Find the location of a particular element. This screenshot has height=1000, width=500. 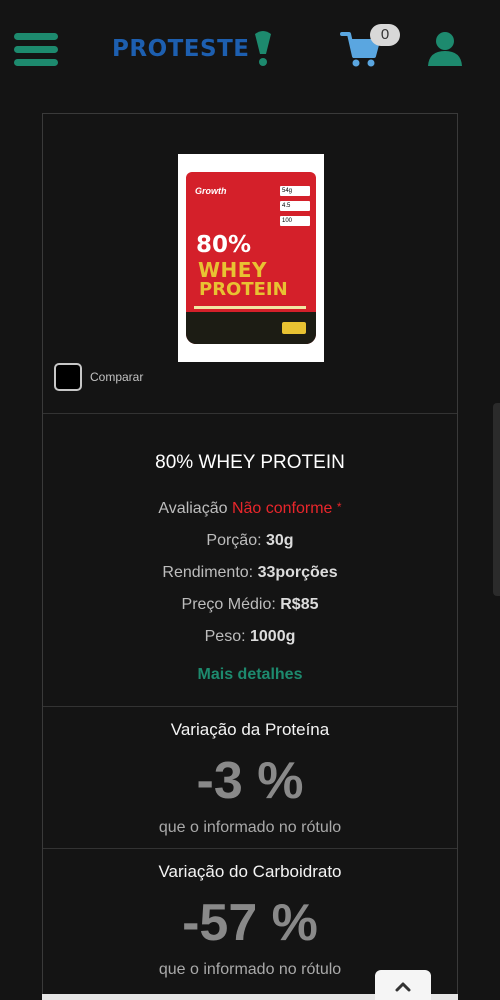

portion-label: Porção: is located at coordinates (234, 540).